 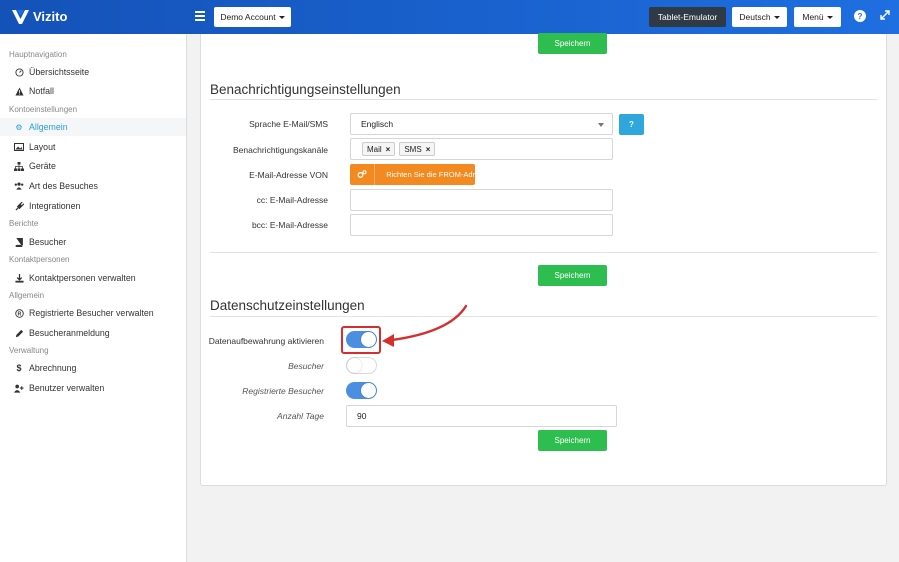 What do you see at coordinates (59, 388) in the screenshot?
I see `sidebar-item-manage-users: Benutzer verwalten` at bounding box center [59, 388].